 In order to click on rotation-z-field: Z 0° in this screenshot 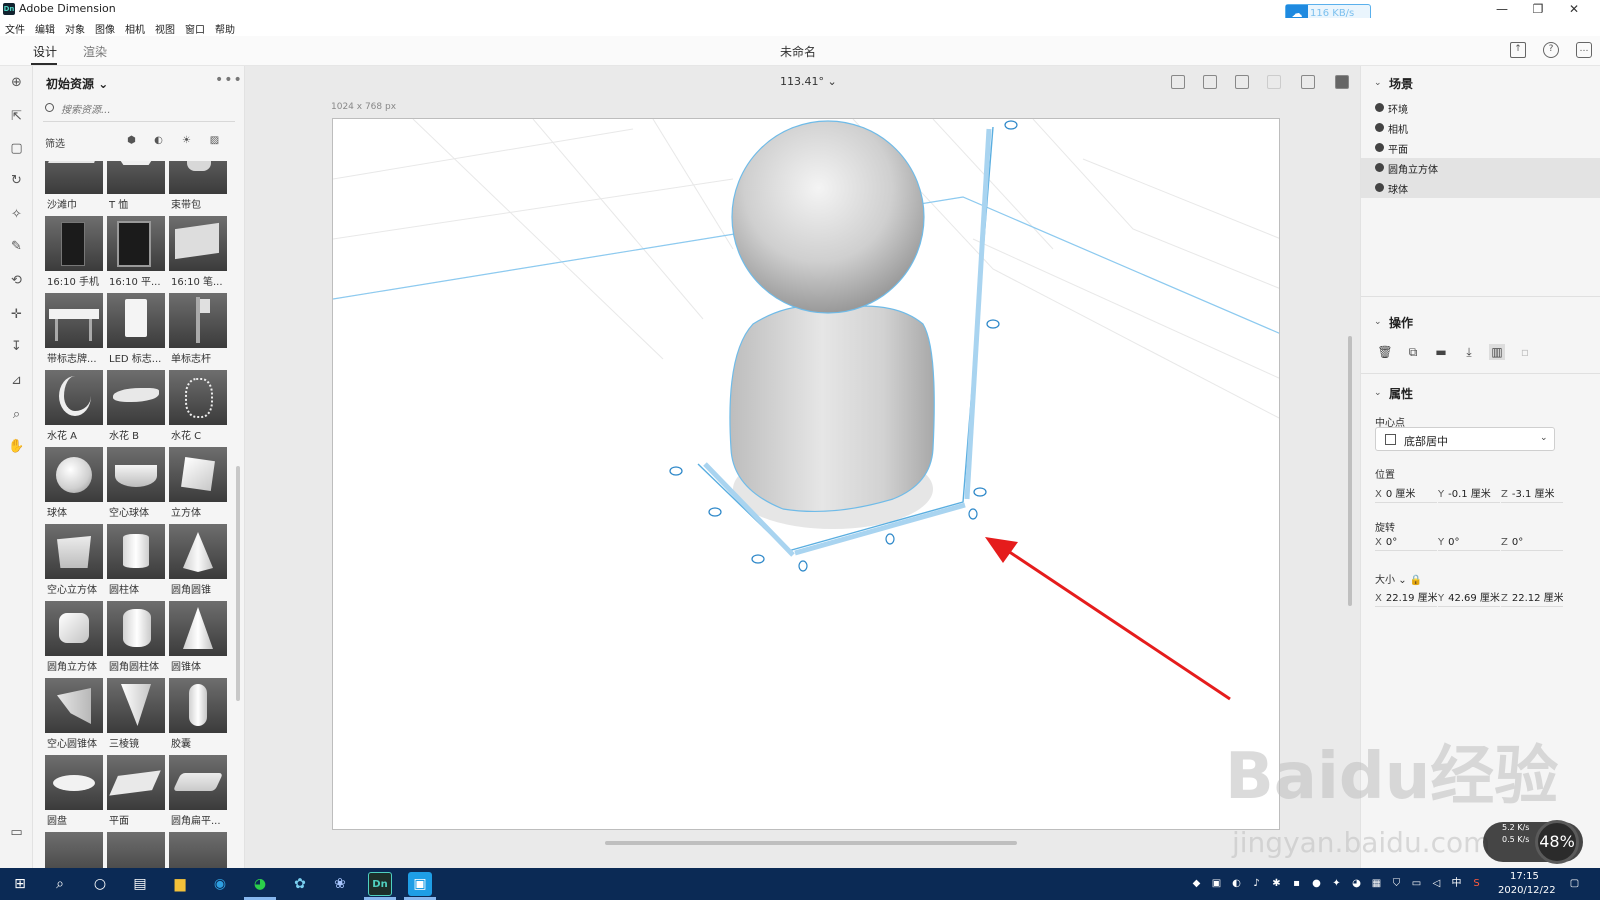, I will do `click(1532, 544)`.